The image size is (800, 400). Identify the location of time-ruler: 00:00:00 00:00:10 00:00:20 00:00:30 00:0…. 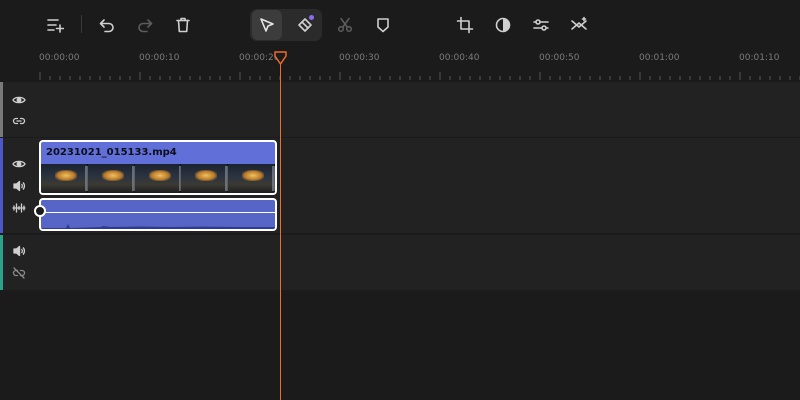
(400, 65).